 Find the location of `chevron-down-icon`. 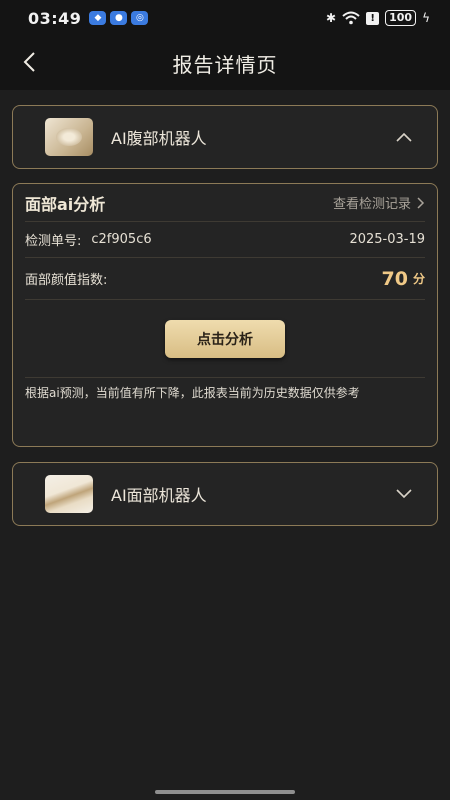

chevron-down-icon is located at coordinates (404, 494).